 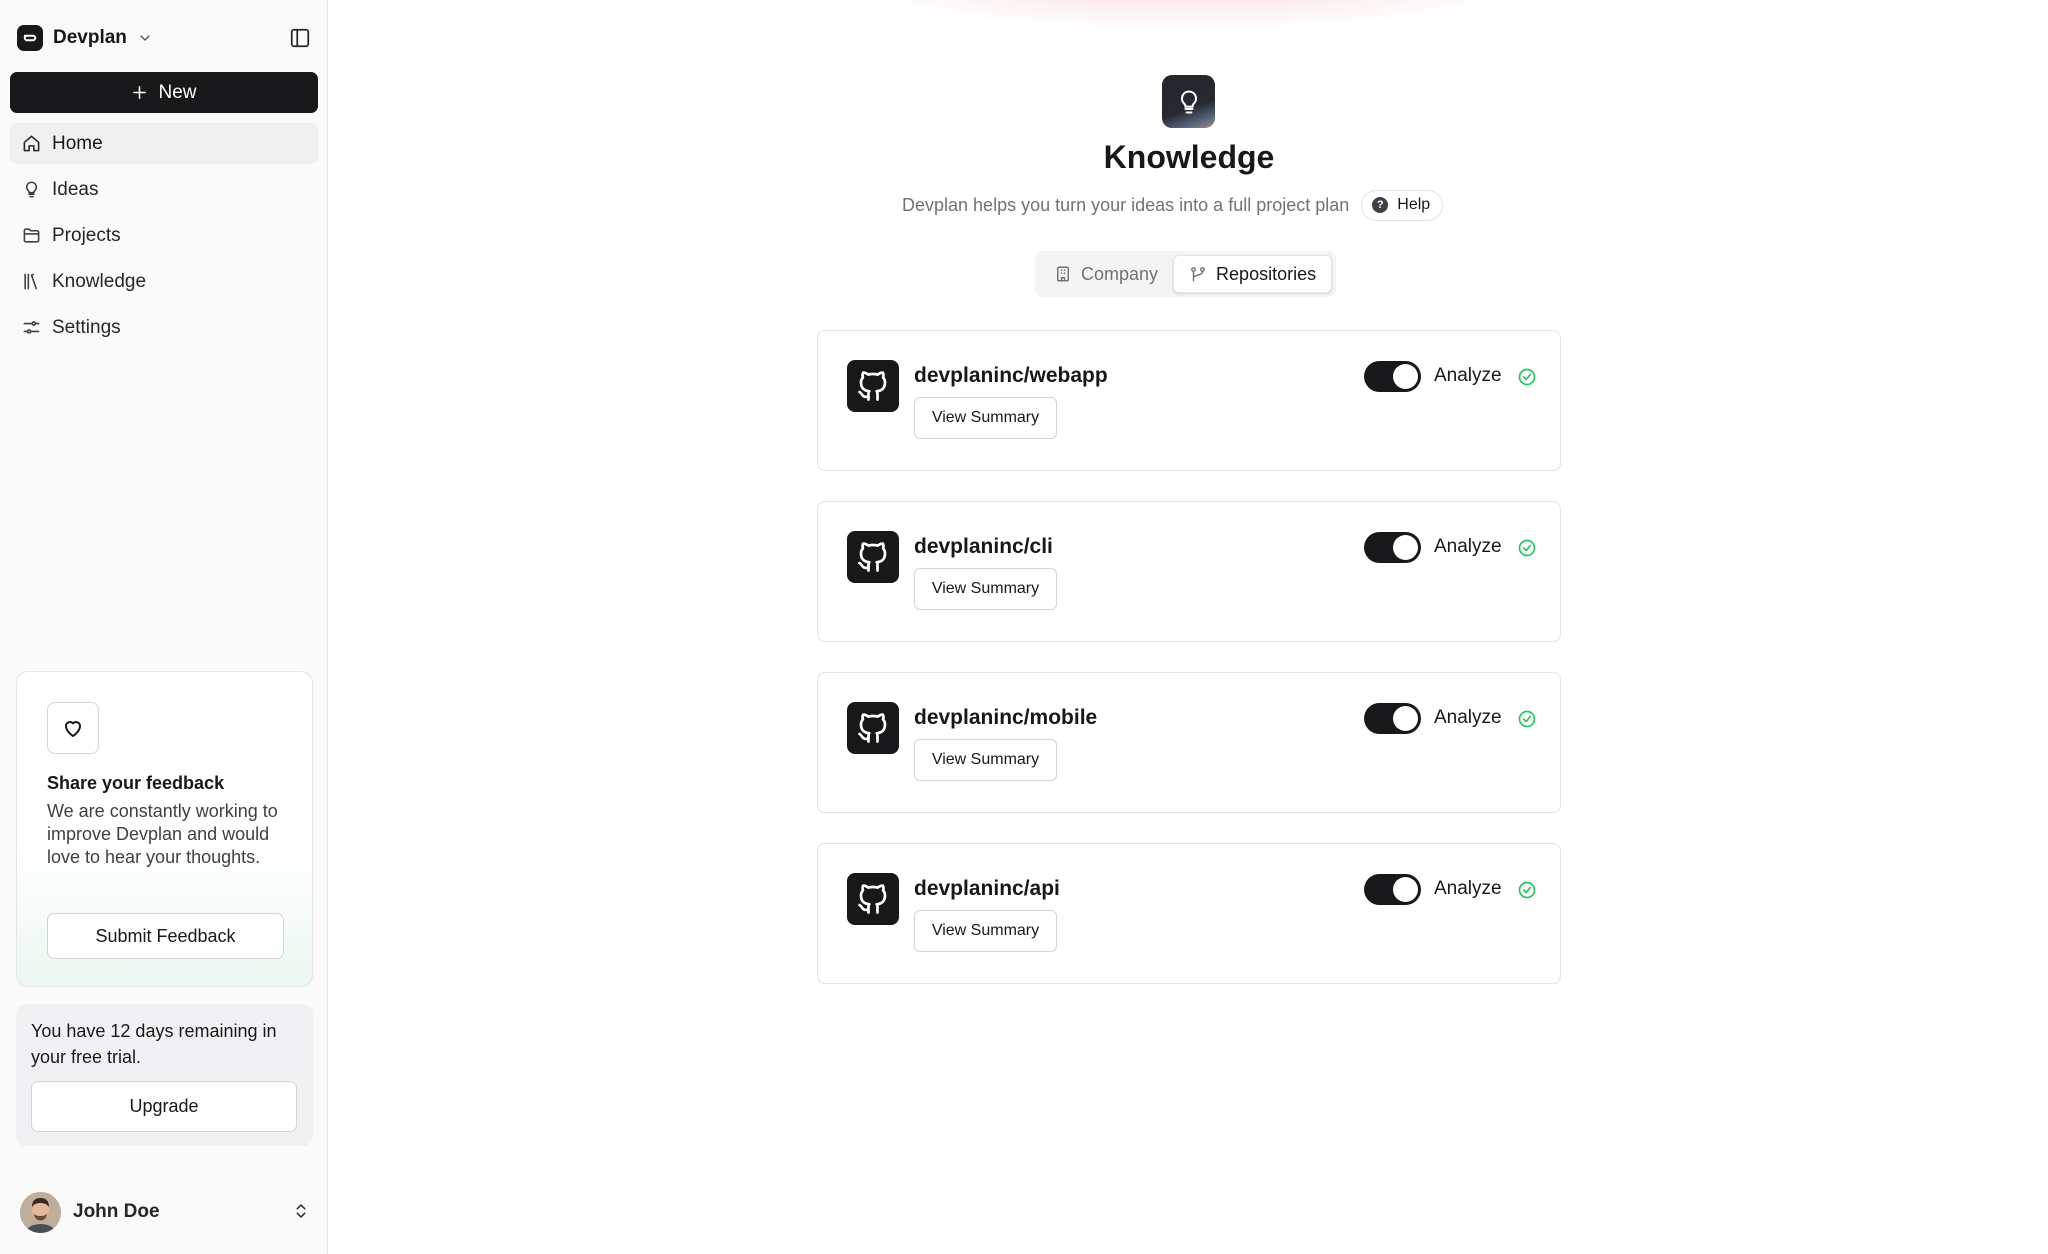 What do you see at coordinates (31, 236) in the screenshot?
I see `folder-icon` at bounding box center [31, 236].